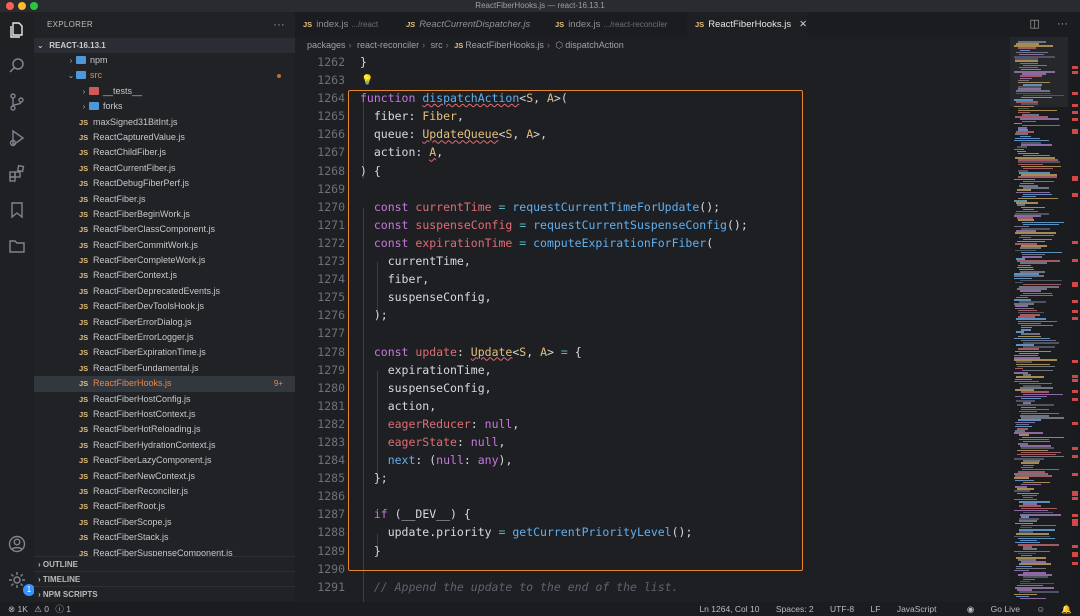 The height and width of the screenshot is (616, 1080). I want to click on code-line: next: (null: any),, so click(685, 460).